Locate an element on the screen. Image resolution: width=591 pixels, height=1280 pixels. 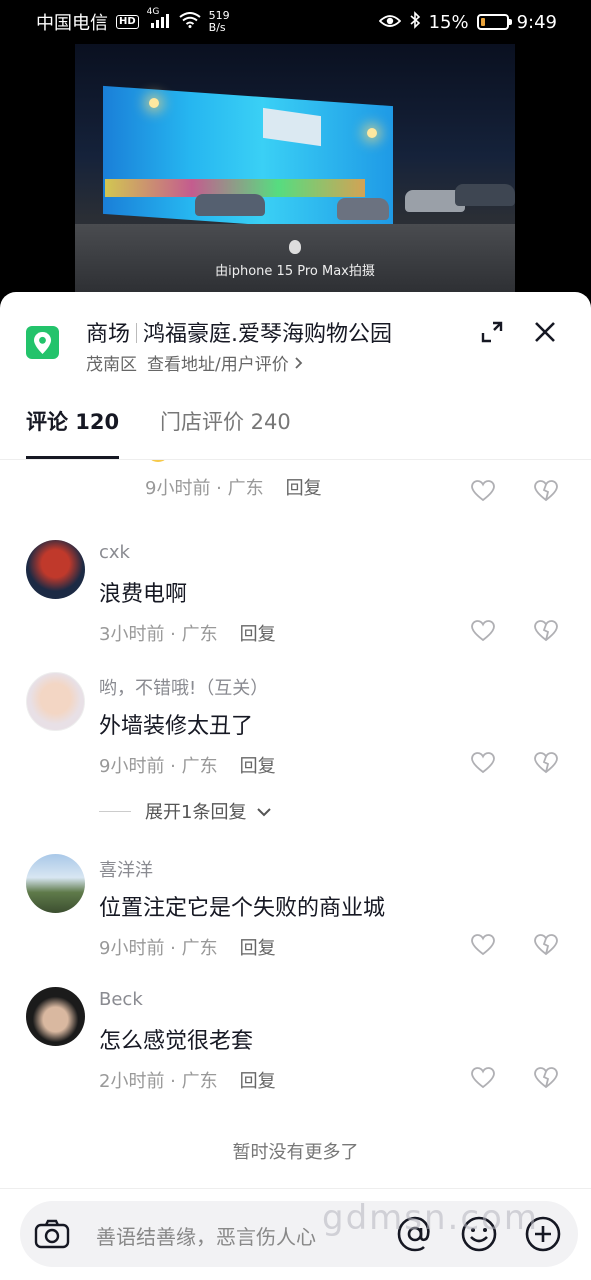
net-speed-unit: B/s is located at coordinates (217, 27).